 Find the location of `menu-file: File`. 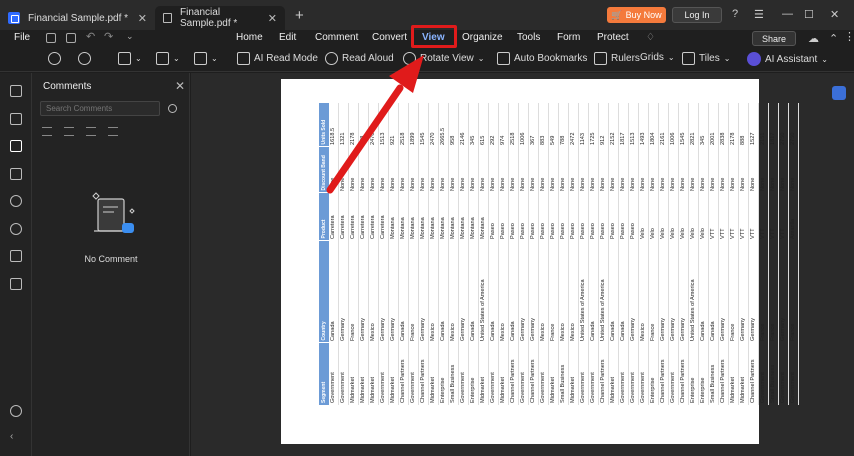

menu-file: File is located at coordinates (22, 37).